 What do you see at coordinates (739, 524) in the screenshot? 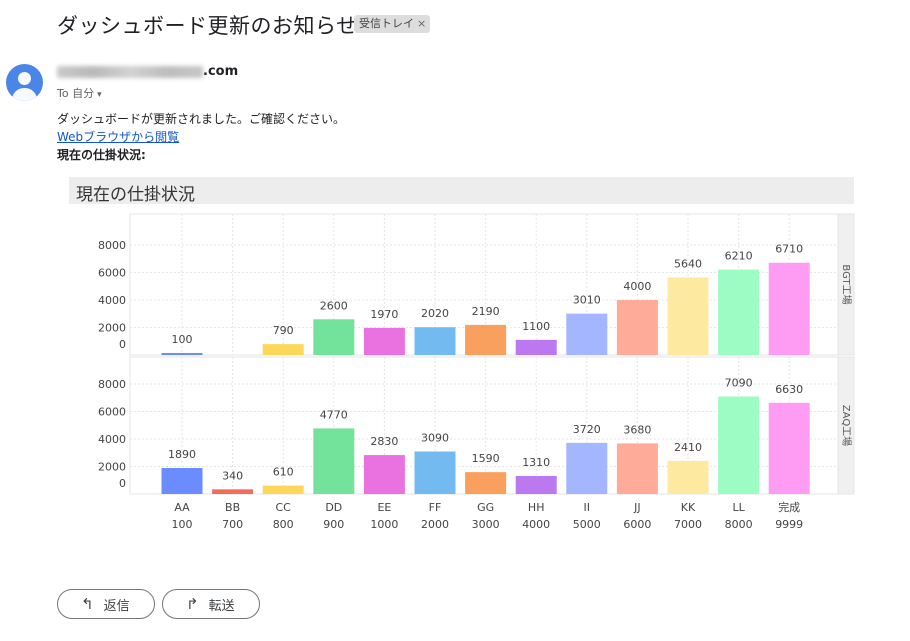
I see `x-tick-code-label: 8000` at bounding box center [739, 524].